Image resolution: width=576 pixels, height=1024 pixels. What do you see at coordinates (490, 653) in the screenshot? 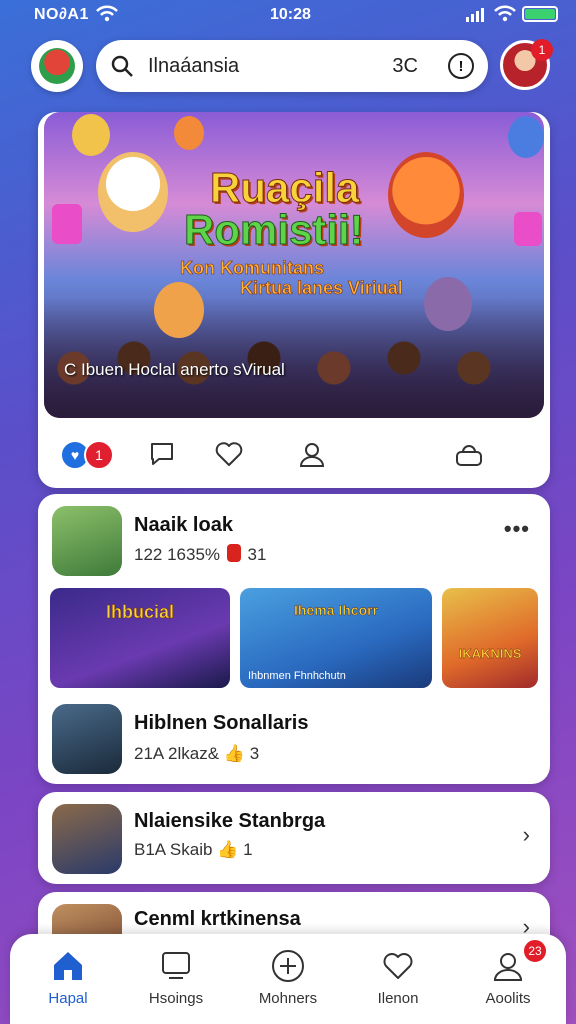
I see `thumbnail-title: IKAKNINS` at bounding box center [490, 653].